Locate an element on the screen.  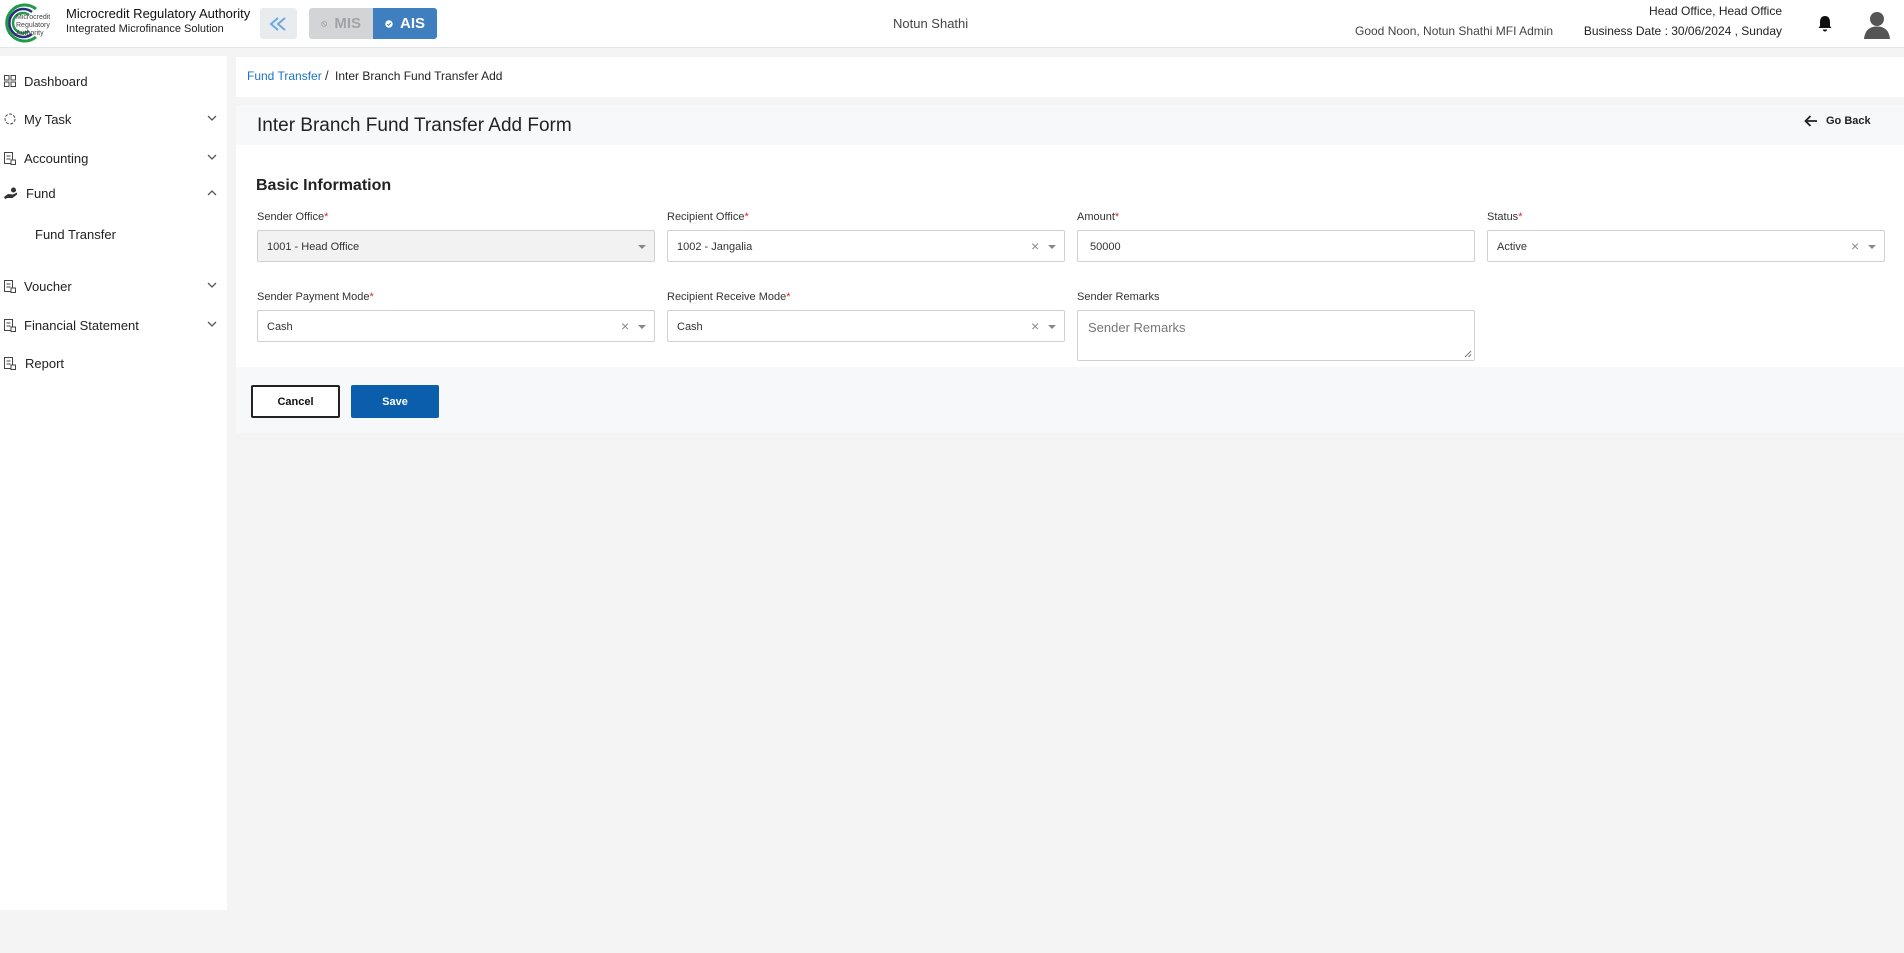
sender-payment-mode-value: Cash is located at coordinates (280, 327).